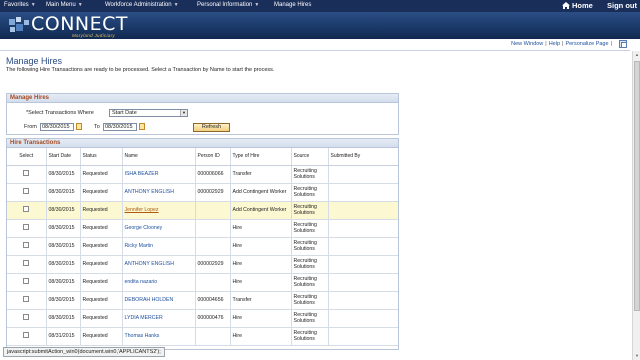 Image resolution: width=640 pixels, height=360 pixels. I want to click on applicant-name-link: endita nazario, so click(141, 282).